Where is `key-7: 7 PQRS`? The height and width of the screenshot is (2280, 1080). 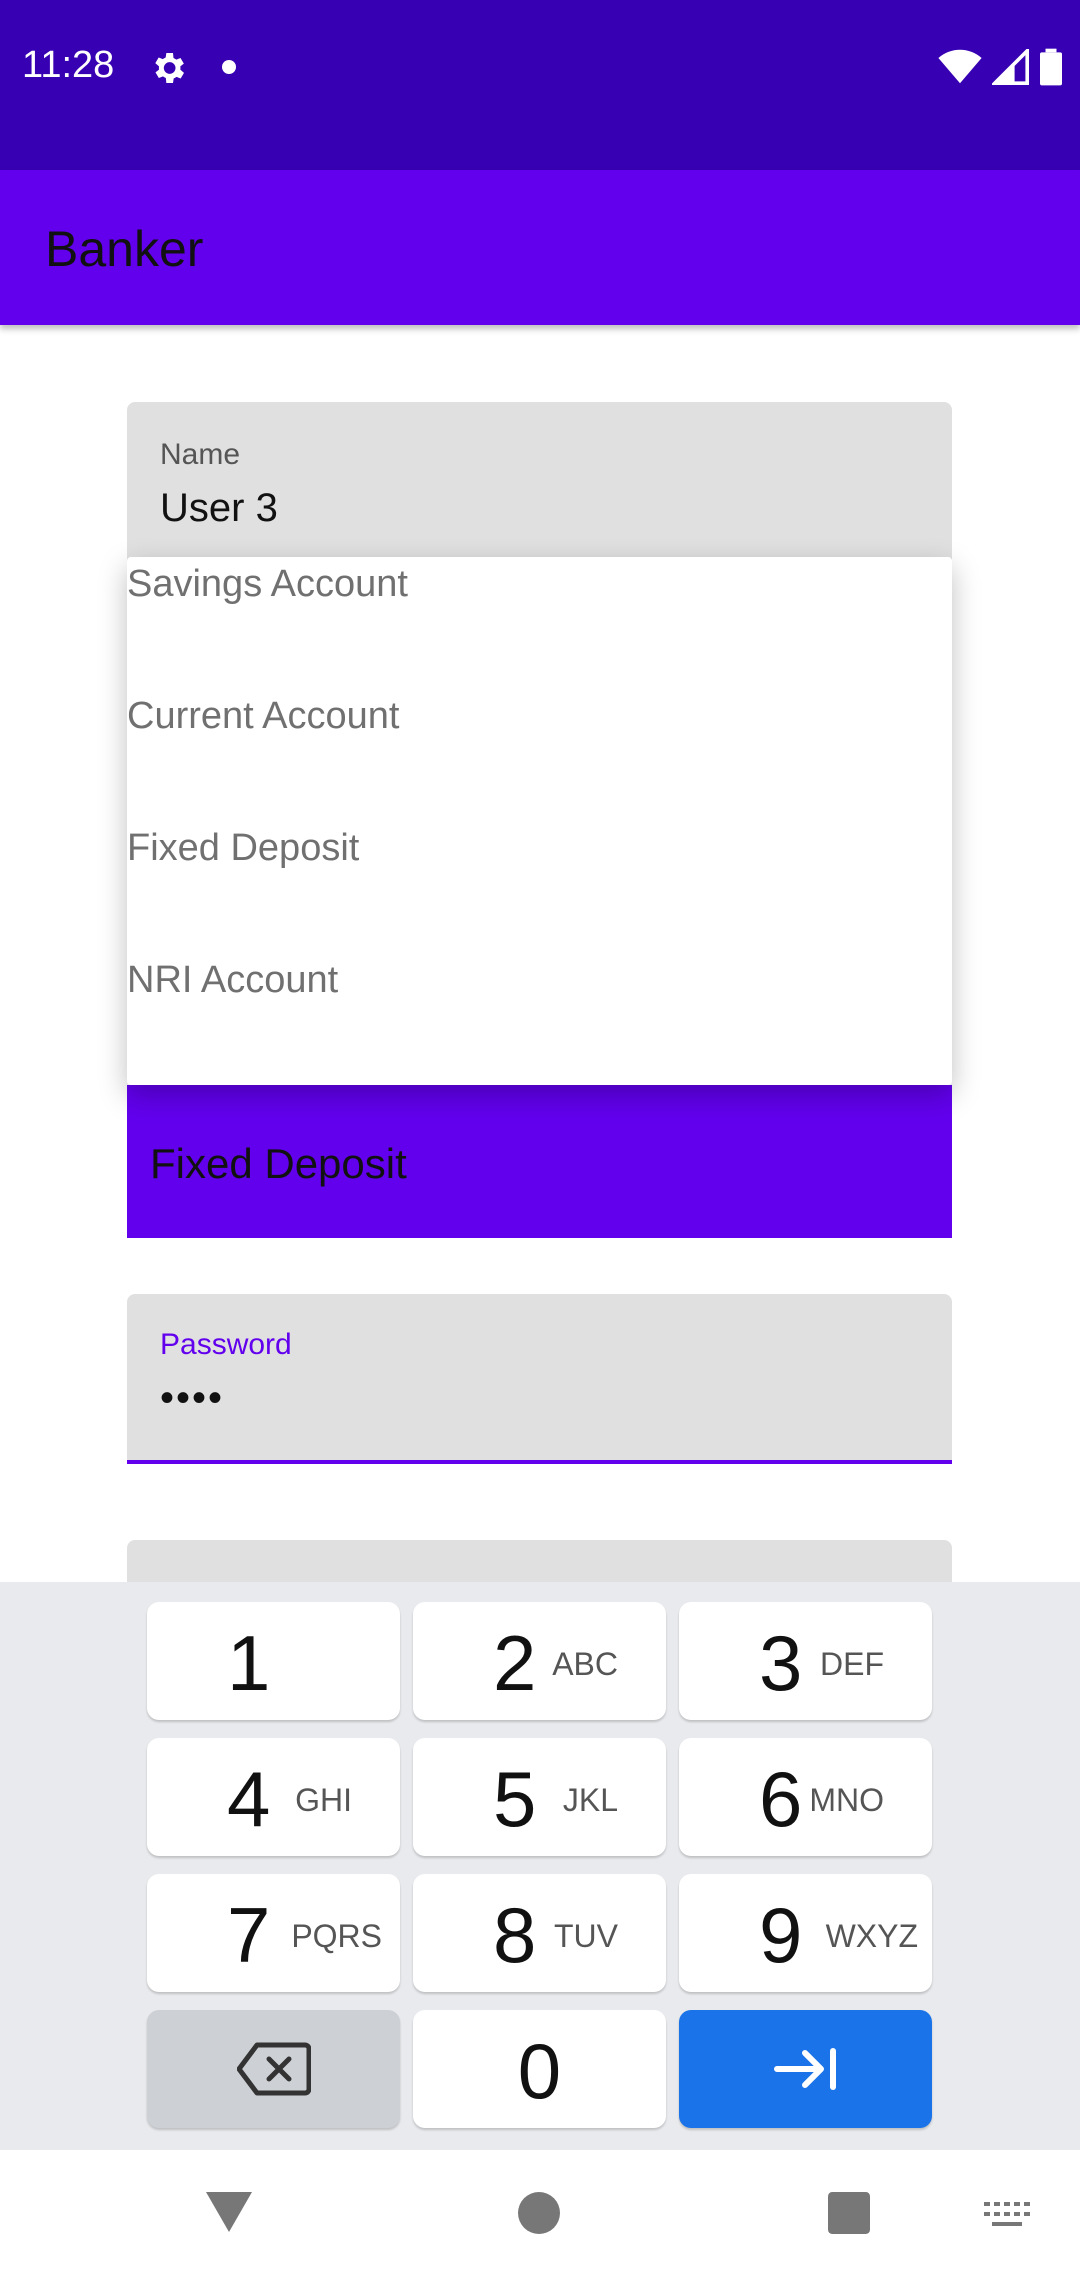
key-7: 7 PQRS is located at coordinates (273, 1933).